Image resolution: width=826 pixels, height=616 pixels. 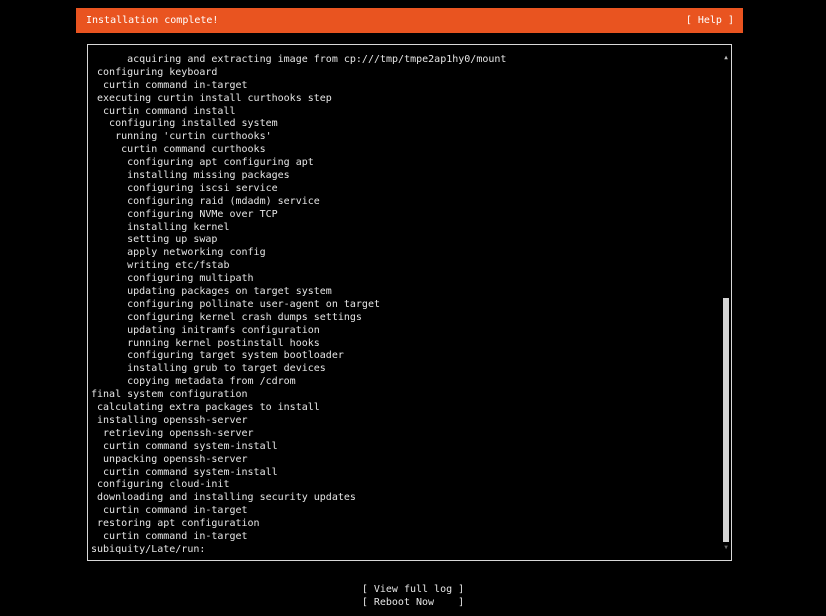 What do you see at coordinates (163, 111) in the screenshot?
I see `log-line: curtin command install` at bounding box center [163, 111].